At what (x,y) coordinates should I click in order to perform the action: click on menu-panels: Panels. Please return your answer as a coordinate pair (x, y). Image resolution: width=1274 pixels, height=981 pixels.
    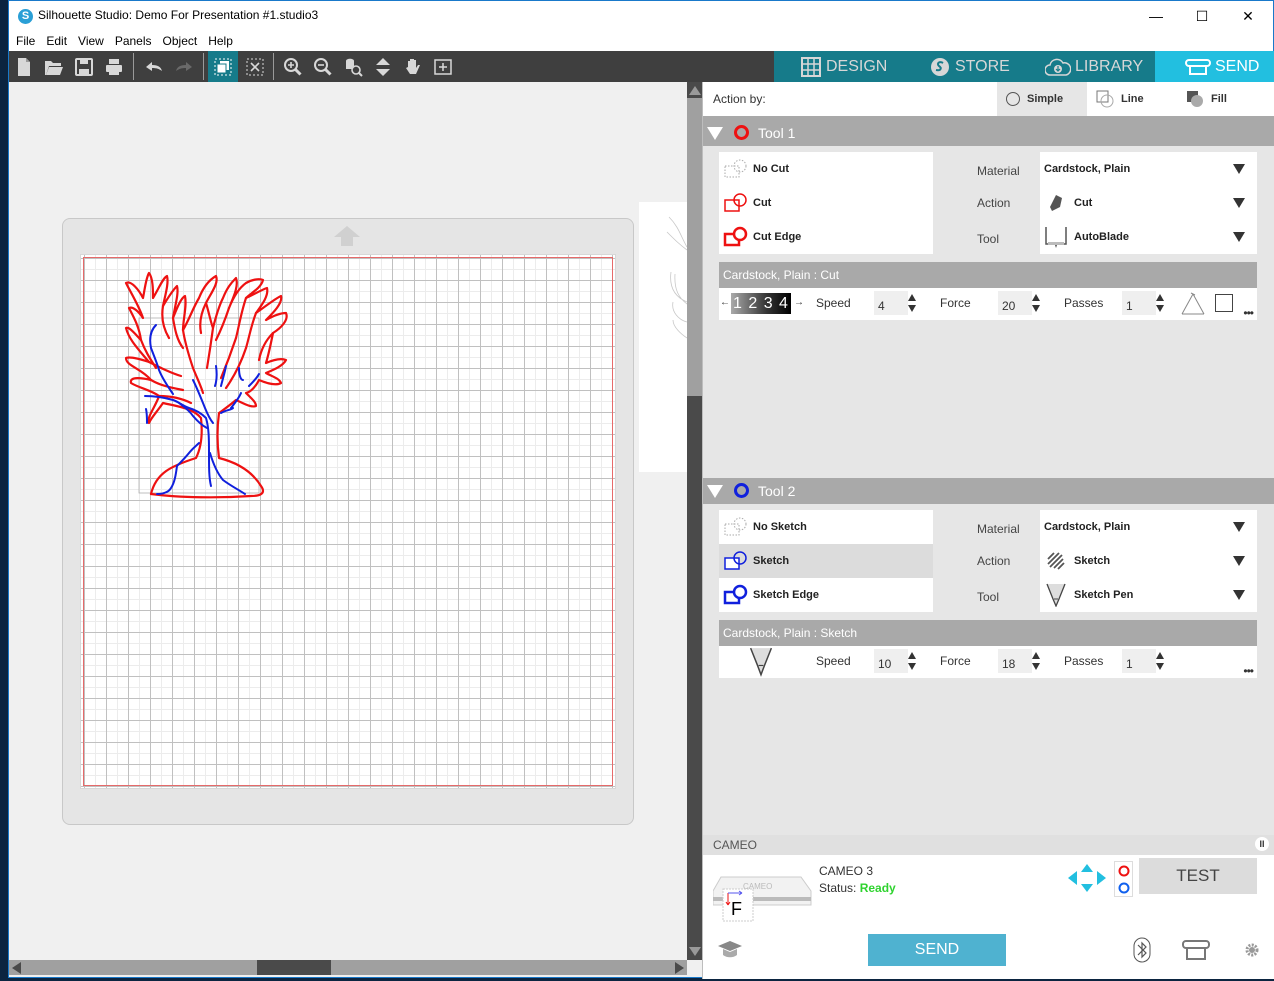
    Looking at the image, I should click on (133, 39).